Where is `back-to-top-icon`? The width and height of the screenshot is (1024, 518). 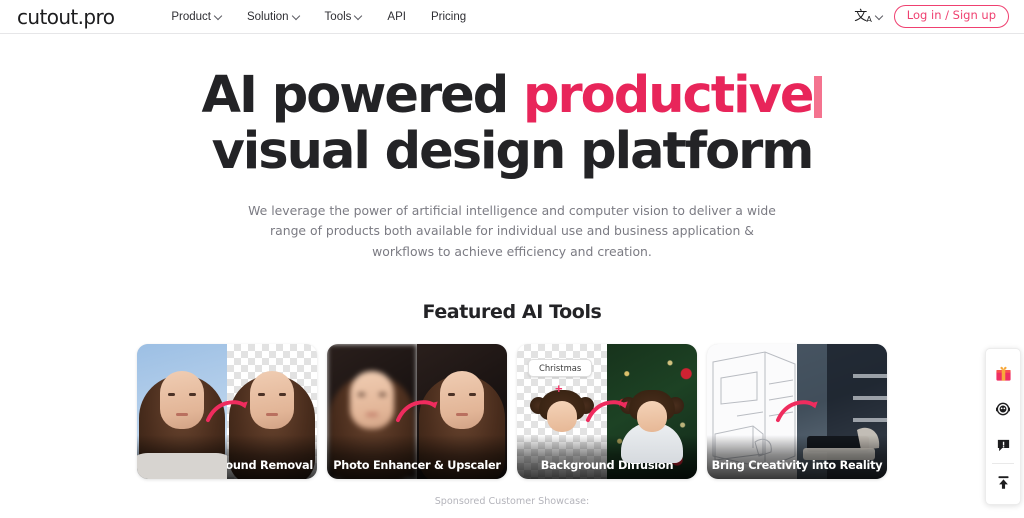
back-to-top-icon is located at coordinates (1003, 482).